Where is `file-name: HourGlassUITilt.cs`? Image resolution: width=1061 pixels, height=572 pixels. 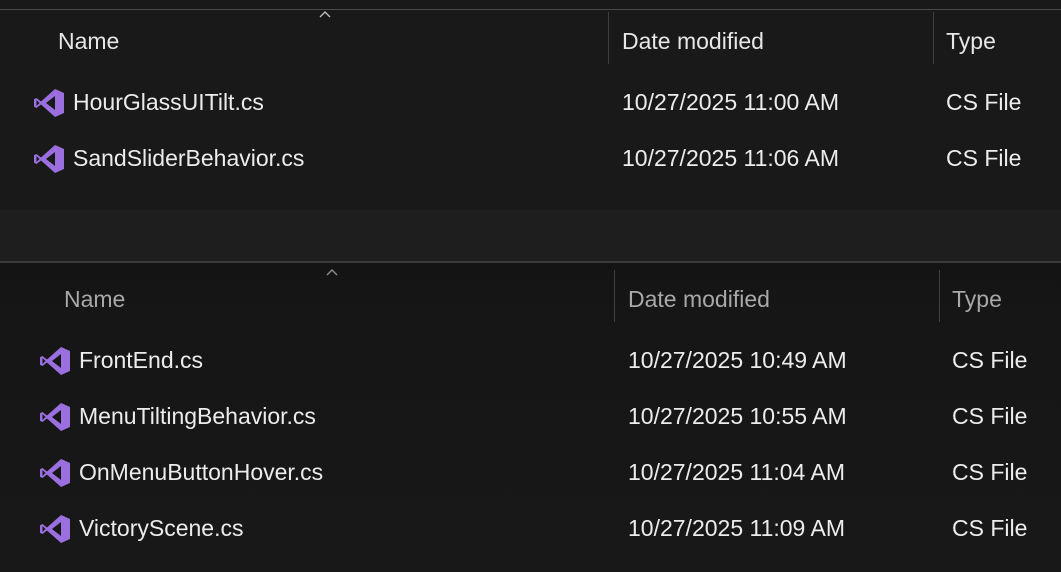
file-name: HourGlassUITilt.cs is located at coordinates (168, 102).